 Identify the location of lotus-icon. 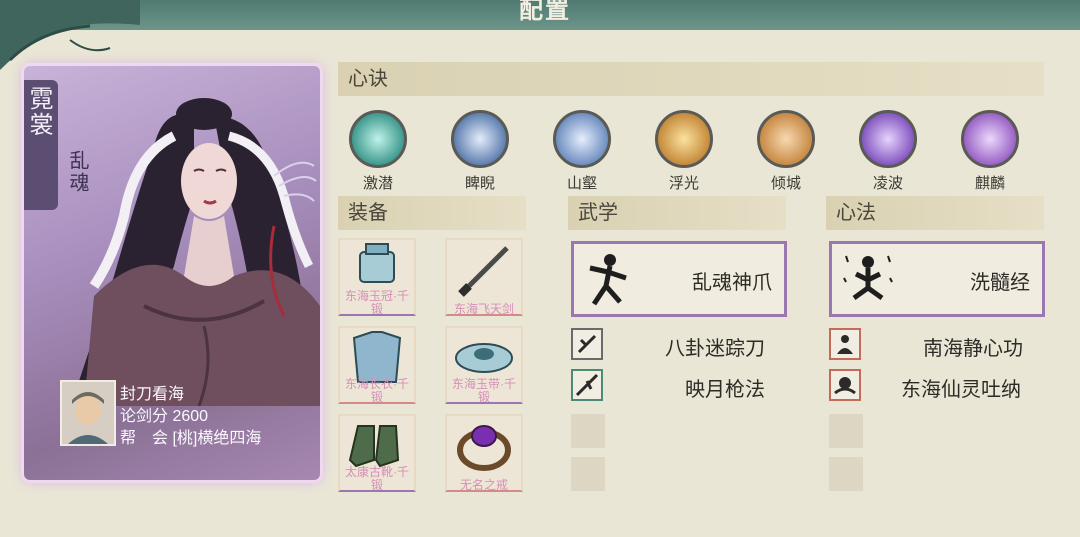
(845, 385).